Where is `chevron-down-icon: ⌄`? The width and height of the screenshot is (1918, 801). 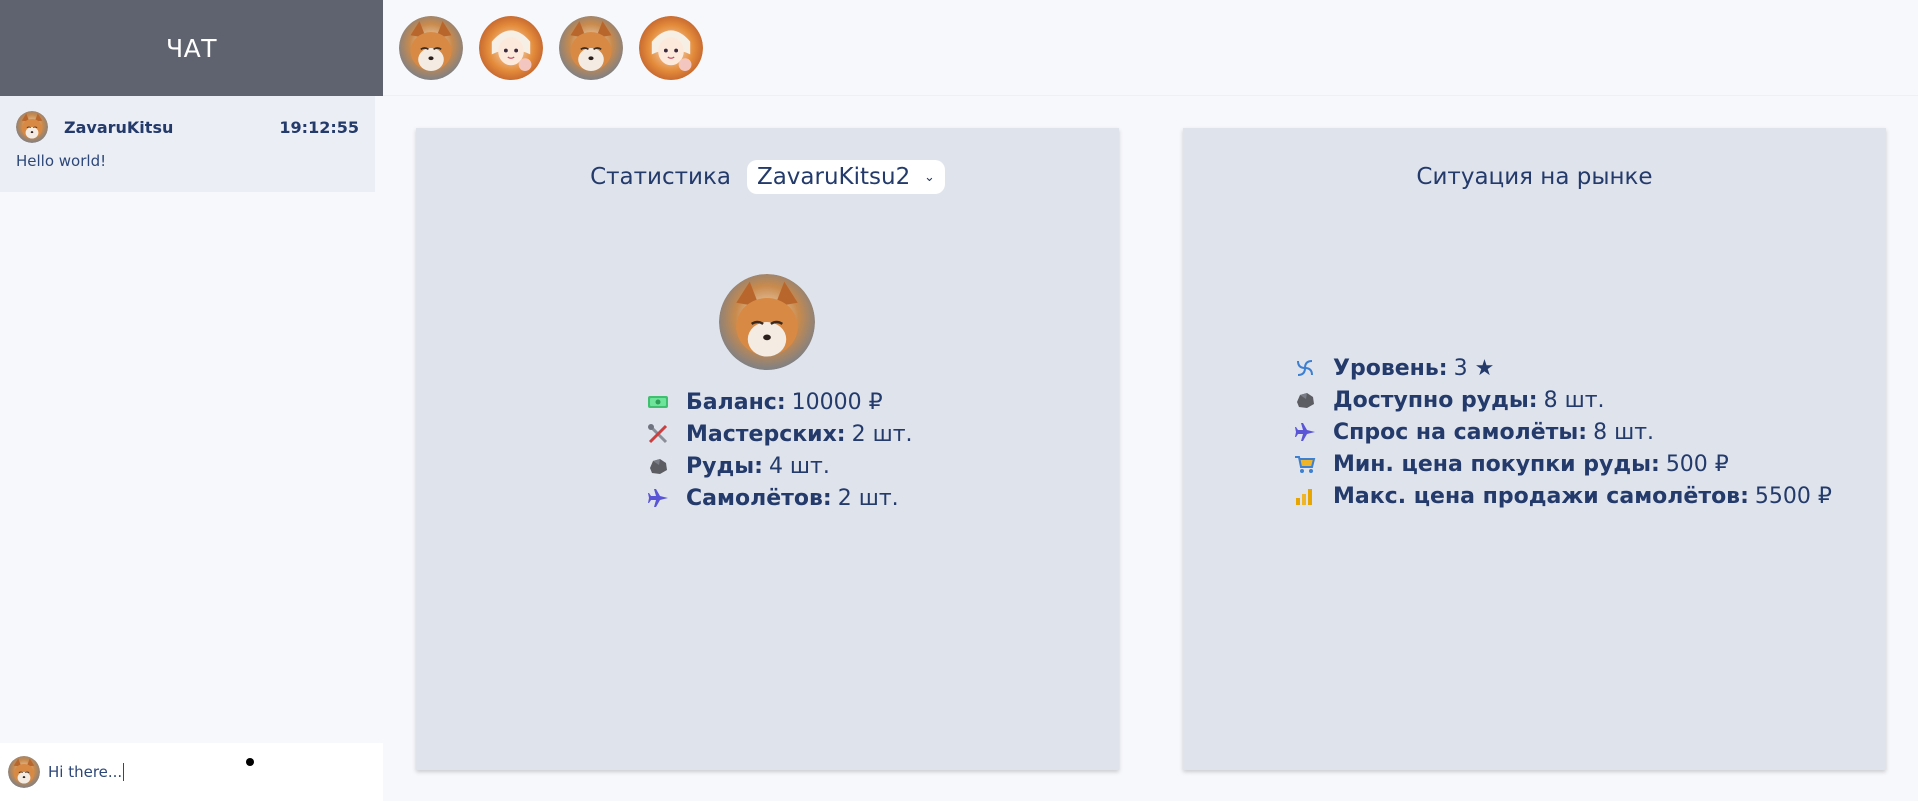 chevron-down-icon: ⌄ is located at coordinates (929, 177).